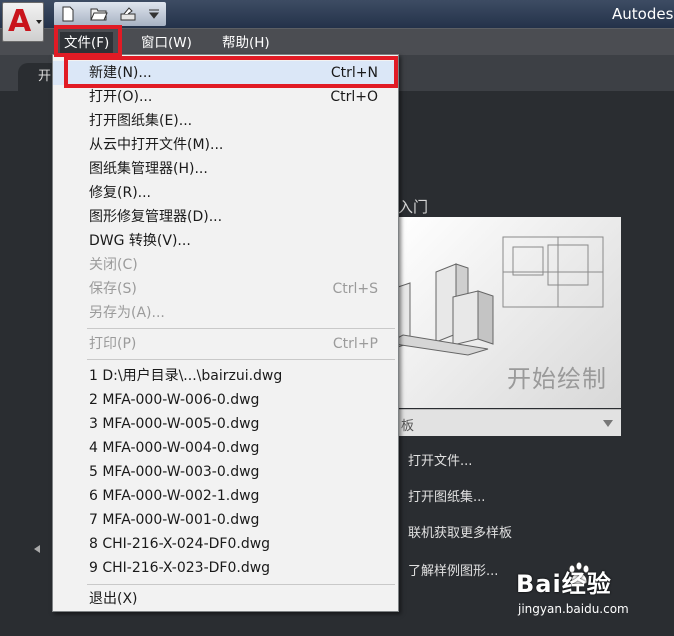 This screenshot has height=636, width=674. What do you see at coordinates (246, 43) in the screenshot?
I see `menu-help: 帮助(H)` at bounding box center [246, 43].